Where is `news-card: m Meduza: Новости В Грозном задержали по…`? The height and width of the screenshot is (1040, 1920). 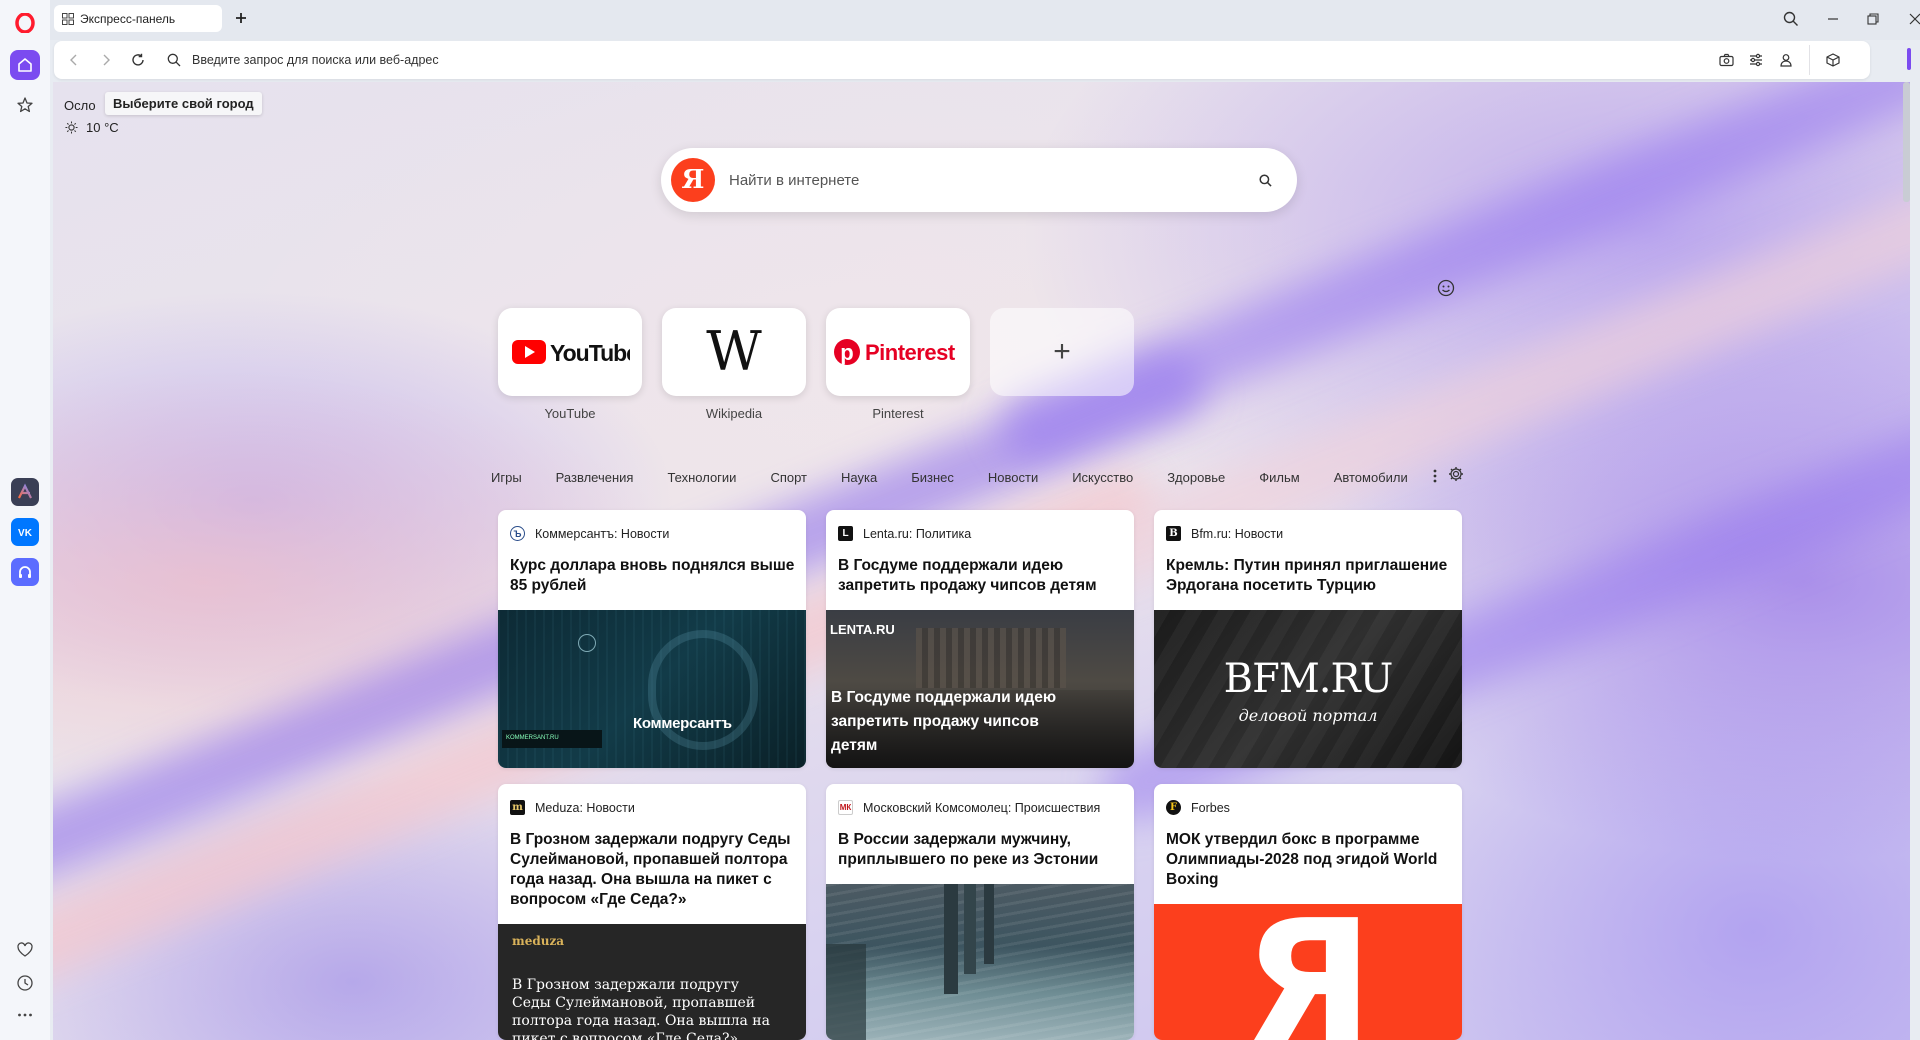 news-card: m Meduza: Новости В Грозном задержали по… is located at coordinates (652, 912).